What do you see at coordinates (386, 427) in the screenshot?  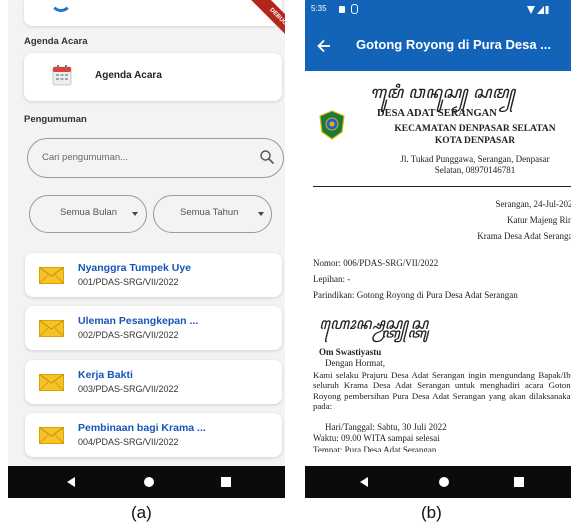 I see `event-date: Hari/Tanggal: Sabtu, 30 Juli 2022` at bounding box center [386, 427].